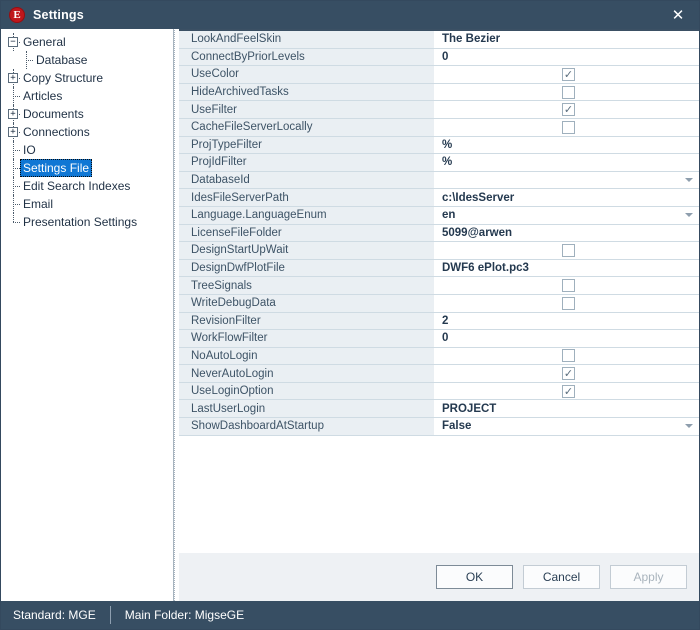  What do you see at coordinates (306, 356) in the screenshot?
I see `property-name: NoAutoLogin` at bounding box center [306, 356].